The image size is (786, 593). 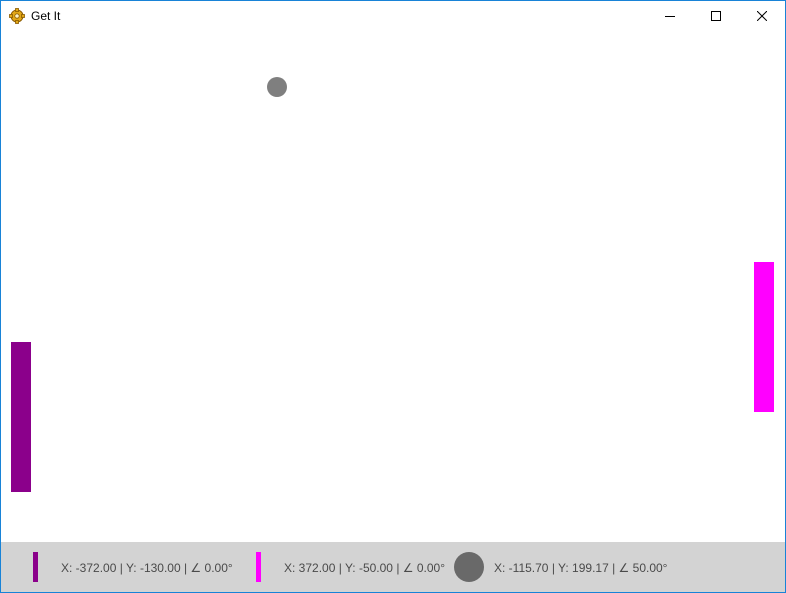 What do you see at coordinates (147, 568) in the screenshot?
I see `left-paddle-coordinates: X: -372.00 | Y: -130.00 | ∠ 0.00°` at bounding box center [147, 568].